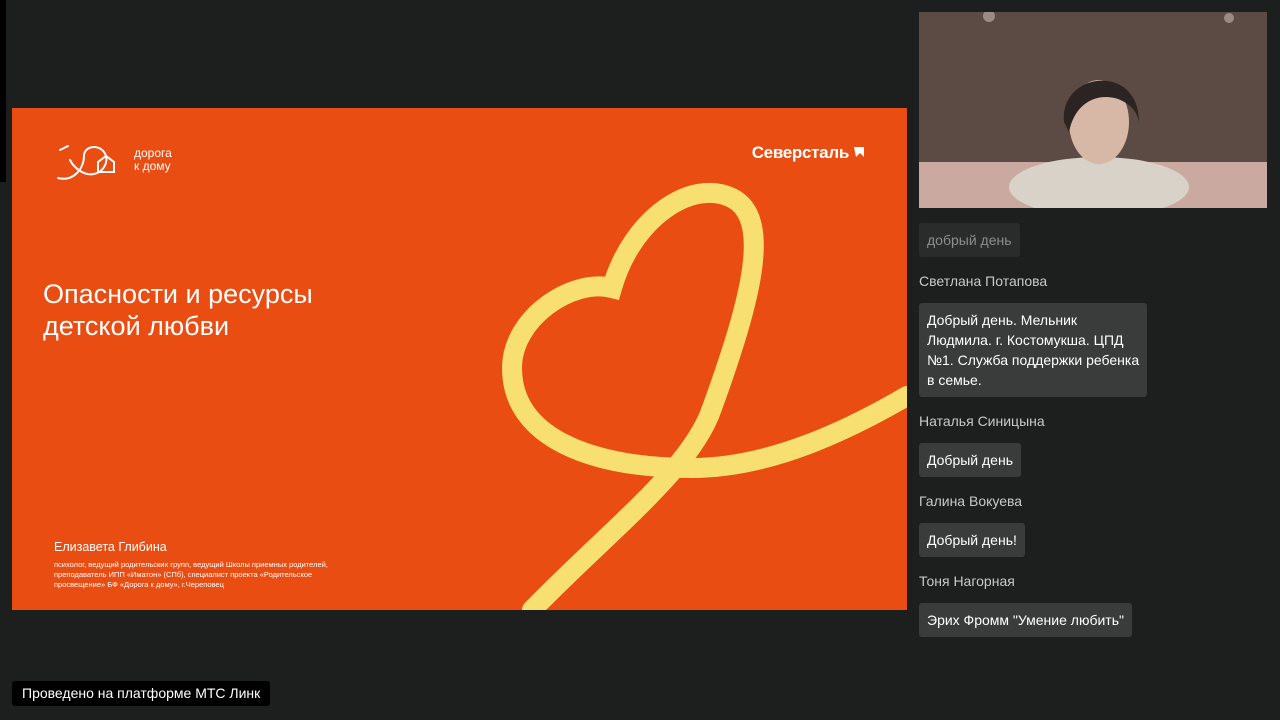 The height and width of the screenshot is (720, 1280). I want to click on severstal-logo-text: Северсталь, so click(800, 152).